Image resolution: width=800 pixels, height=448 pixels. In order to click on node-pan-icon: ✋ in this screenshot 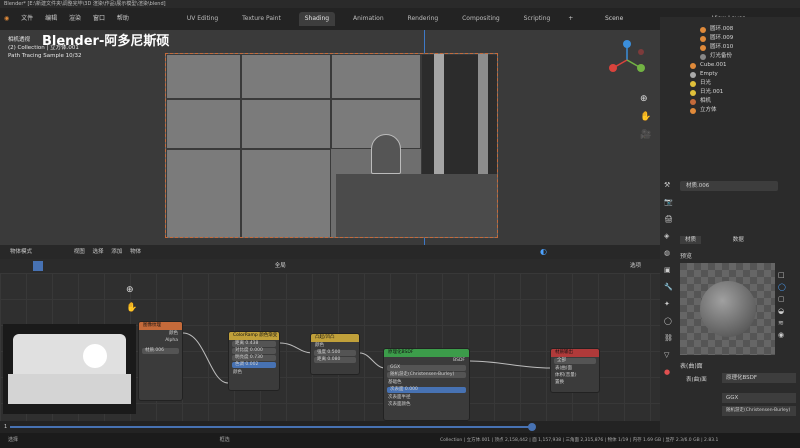, I will do `click(131, 308)`.